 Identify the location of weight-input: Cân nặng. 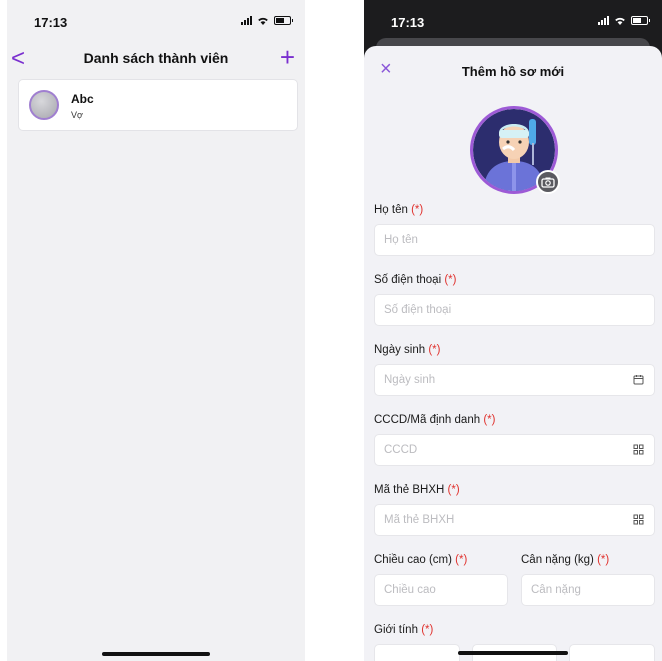
(588, 590).